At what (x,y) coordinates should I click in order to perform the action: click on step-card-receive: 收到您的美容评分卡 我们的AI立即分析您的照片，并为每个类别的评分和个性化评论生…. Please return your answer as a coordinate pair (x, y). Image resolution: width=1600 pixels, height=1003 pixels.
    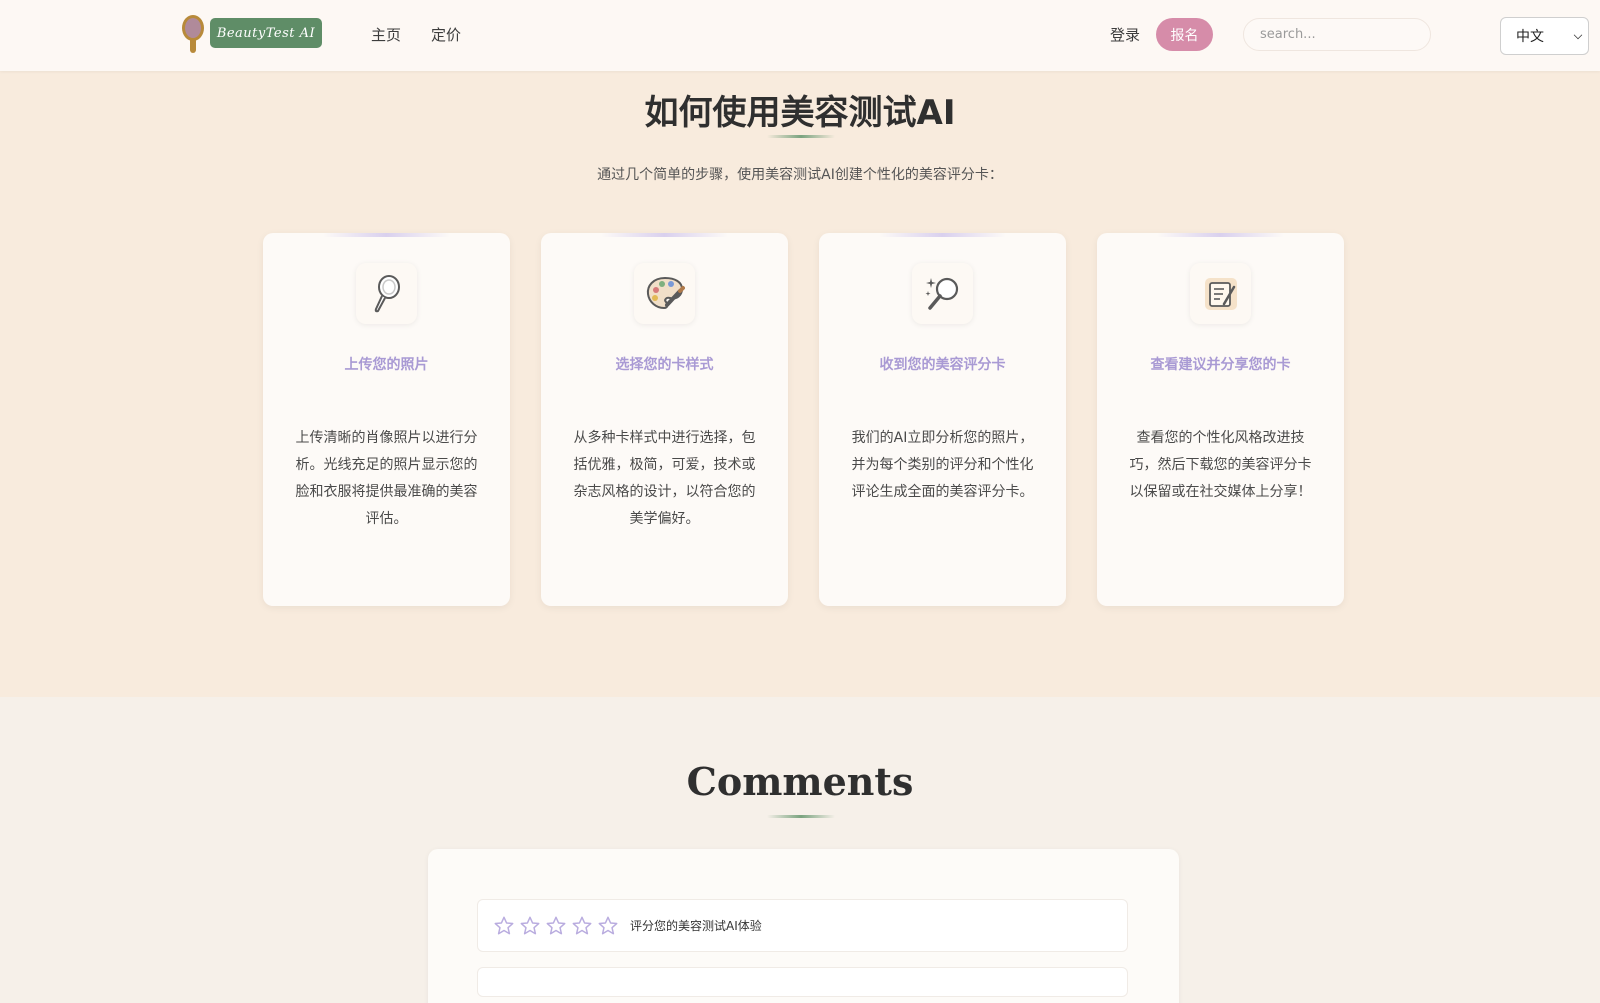
    Looking at the image, I should click on (942, 419).